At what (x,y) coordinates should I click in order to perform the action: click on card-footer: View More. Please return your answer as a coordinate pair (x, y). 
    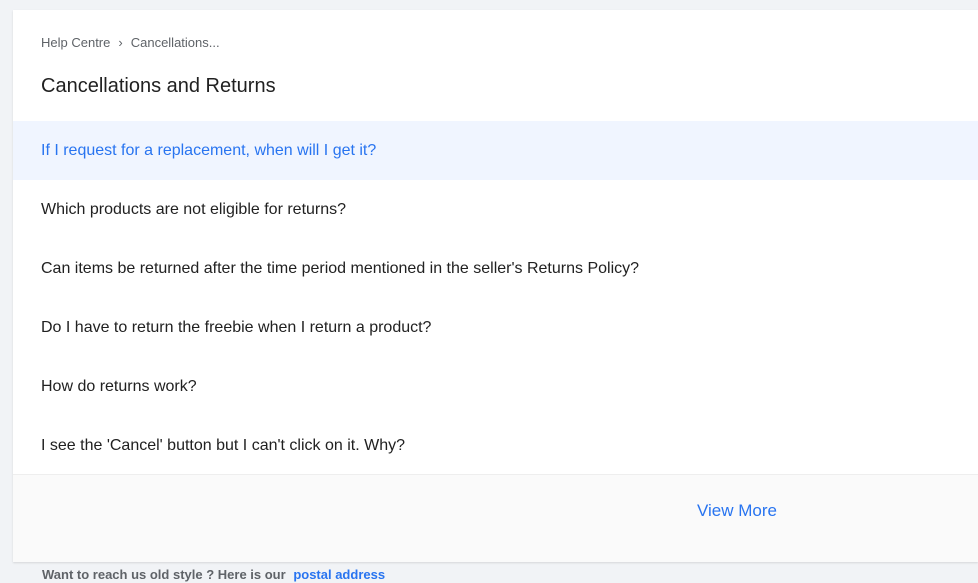
    Looking at the image, I should click on (495, 518).